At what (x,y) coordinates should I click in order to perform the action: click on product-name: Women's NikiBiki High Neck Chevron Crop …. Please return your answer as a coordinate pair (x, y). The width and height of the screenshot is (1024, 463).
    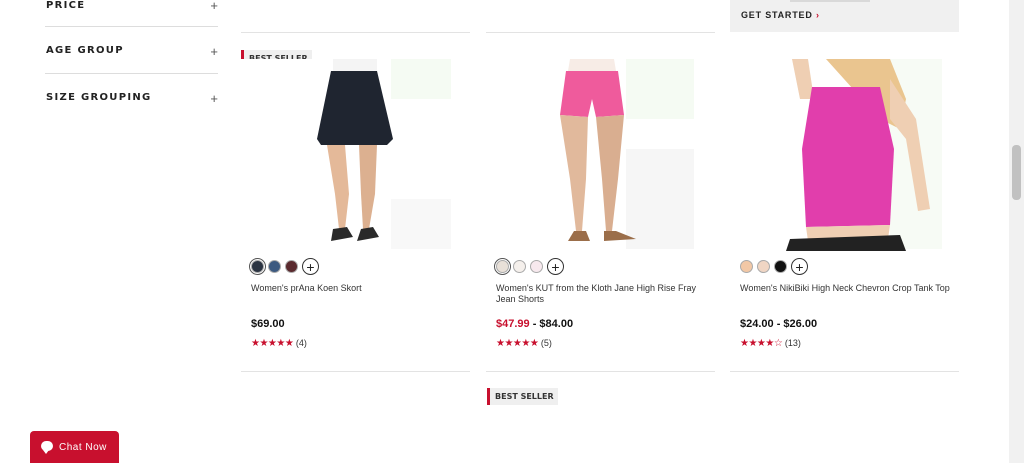
    Looking at the image, I should click on (845, 288).